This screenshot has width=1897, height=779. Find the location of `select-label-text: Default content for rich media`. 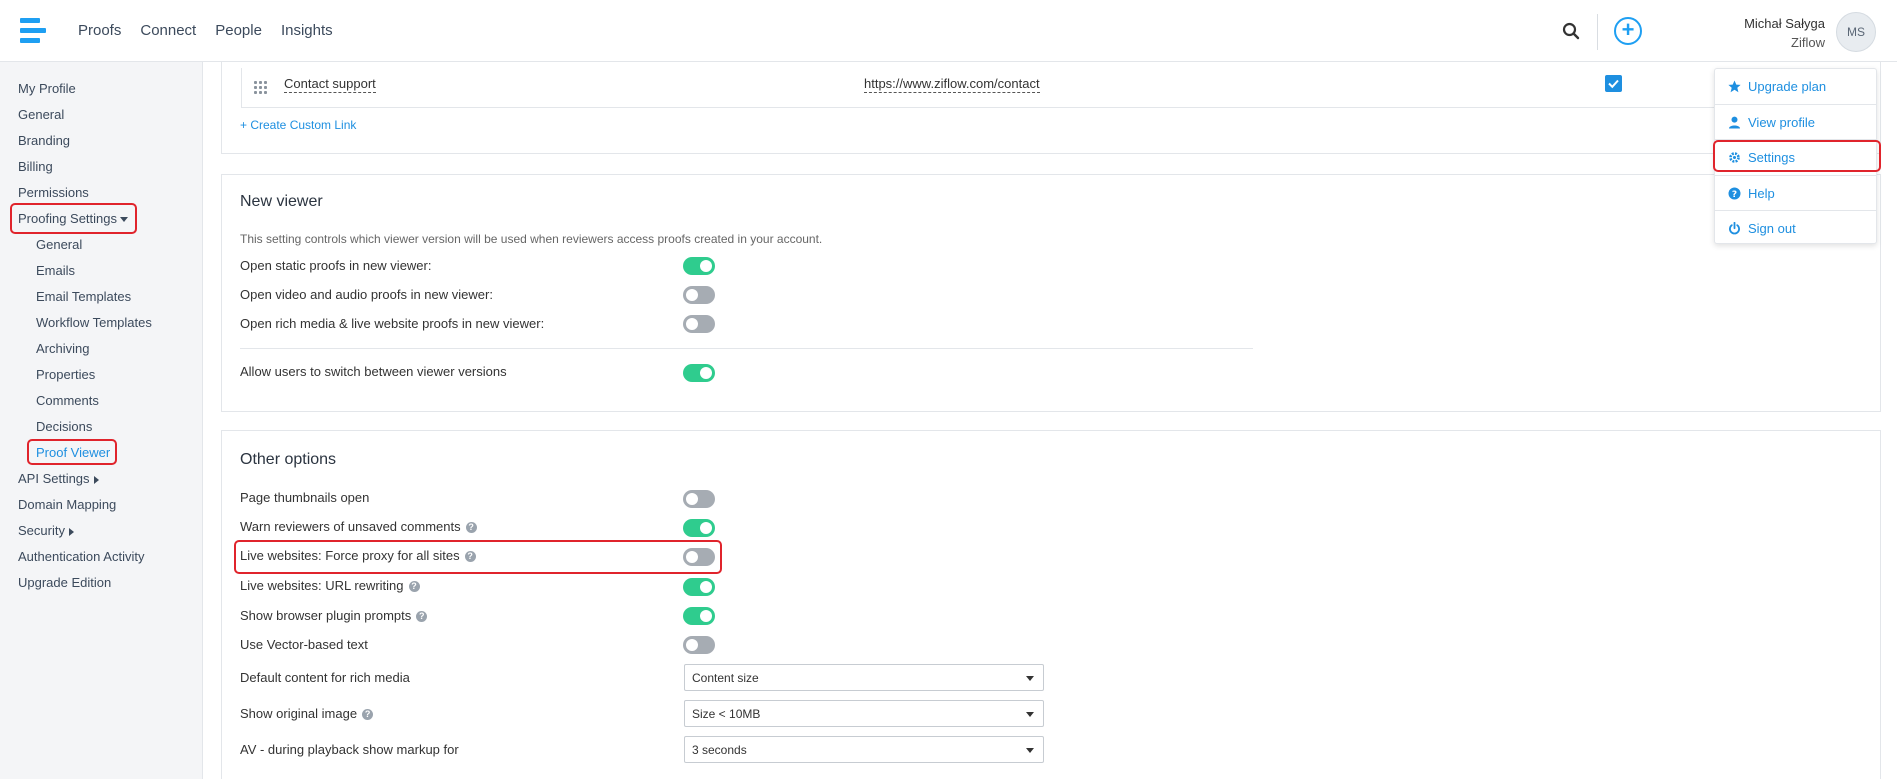

select-label-text: Default content for rich media is located at coordinates (325, 677).